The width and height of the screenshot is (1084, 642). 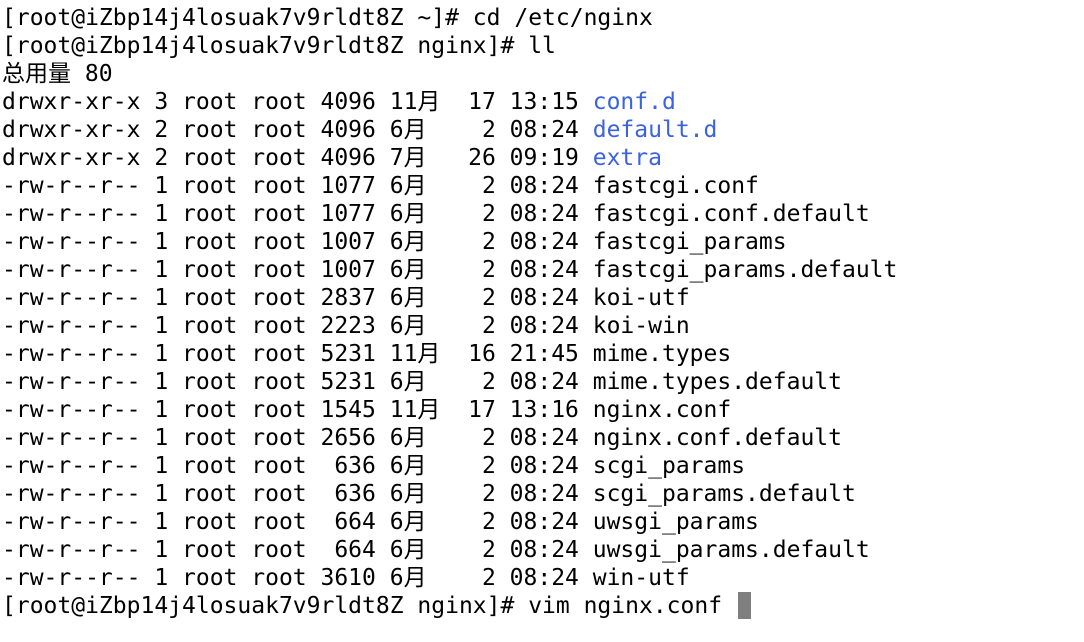 What do you see at coordinates (662, 354) in the screenshot?
I see `file-name: mime.types` at bounding box center [662, 354].